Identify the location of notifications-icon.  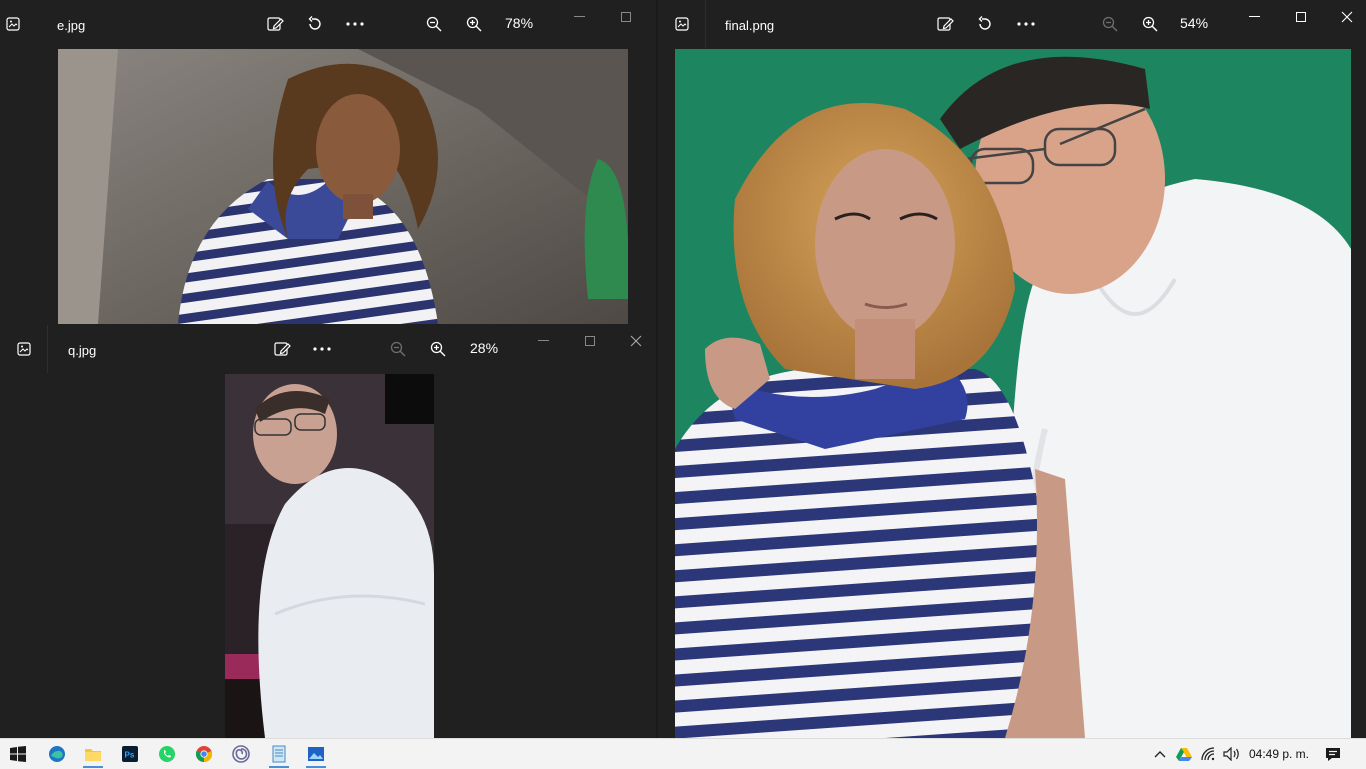
(1333, 754).